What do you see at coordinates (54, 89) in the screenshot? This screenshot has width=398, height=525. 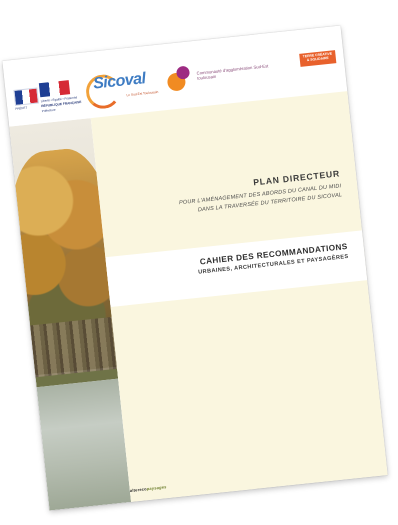 I see `republique-flag-icon` at bounding box center [54, 89].